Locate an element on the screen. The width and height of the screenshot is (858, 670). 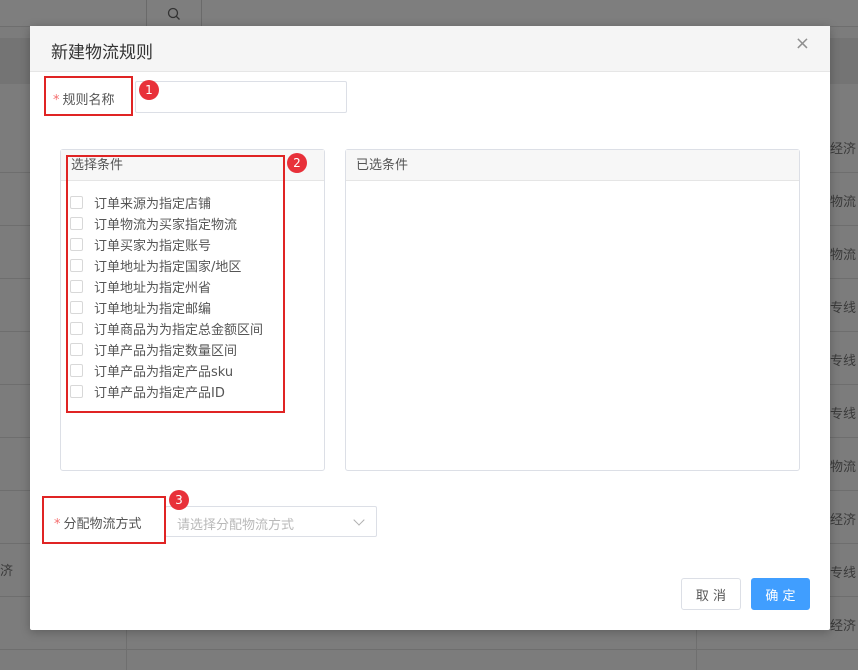
annotation-marker: 3 is located at coordinates (179, 500).